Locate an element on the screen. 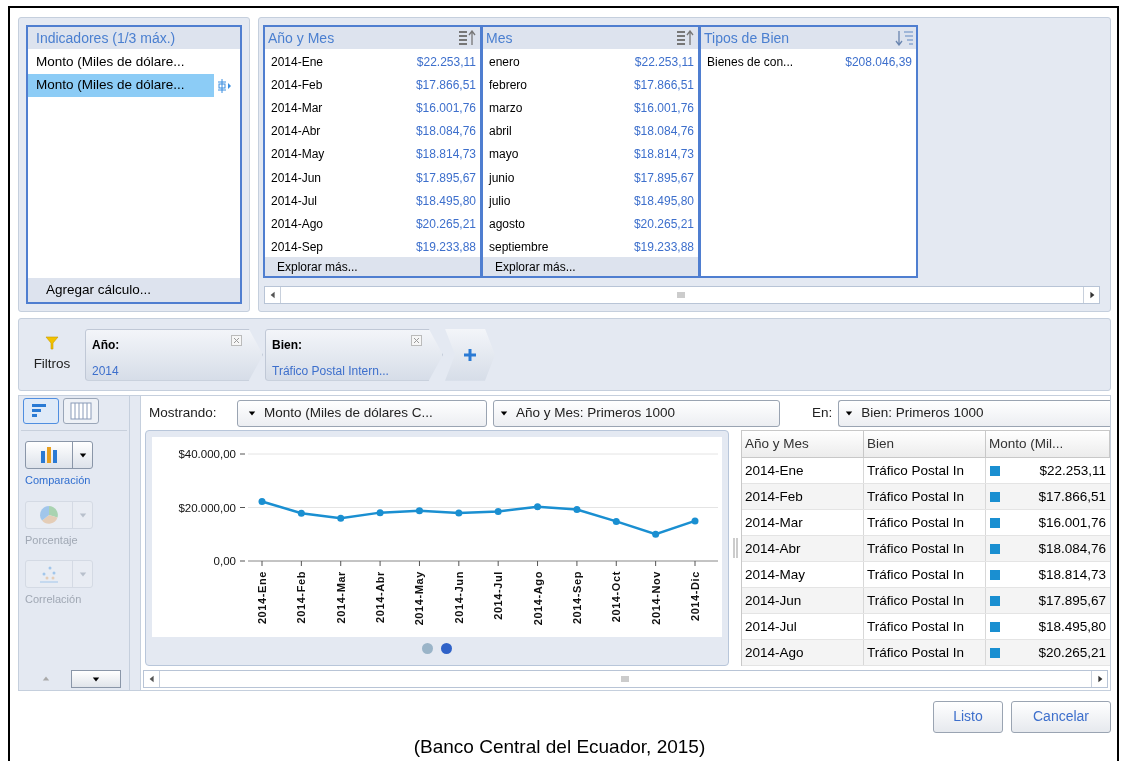 Image resolution: width=1122 pixels, height=761 pixels. member-label: julio is located at coordinates (500, 200).